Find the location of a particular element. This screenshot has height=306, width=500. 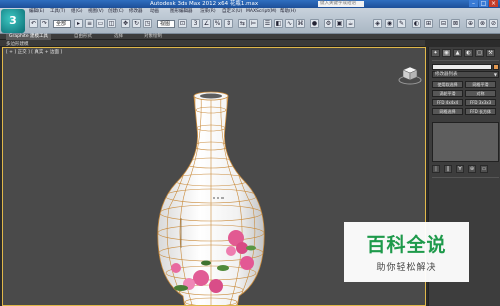

menu-item-1: 工具(T) is located at coordinates (57, 12).